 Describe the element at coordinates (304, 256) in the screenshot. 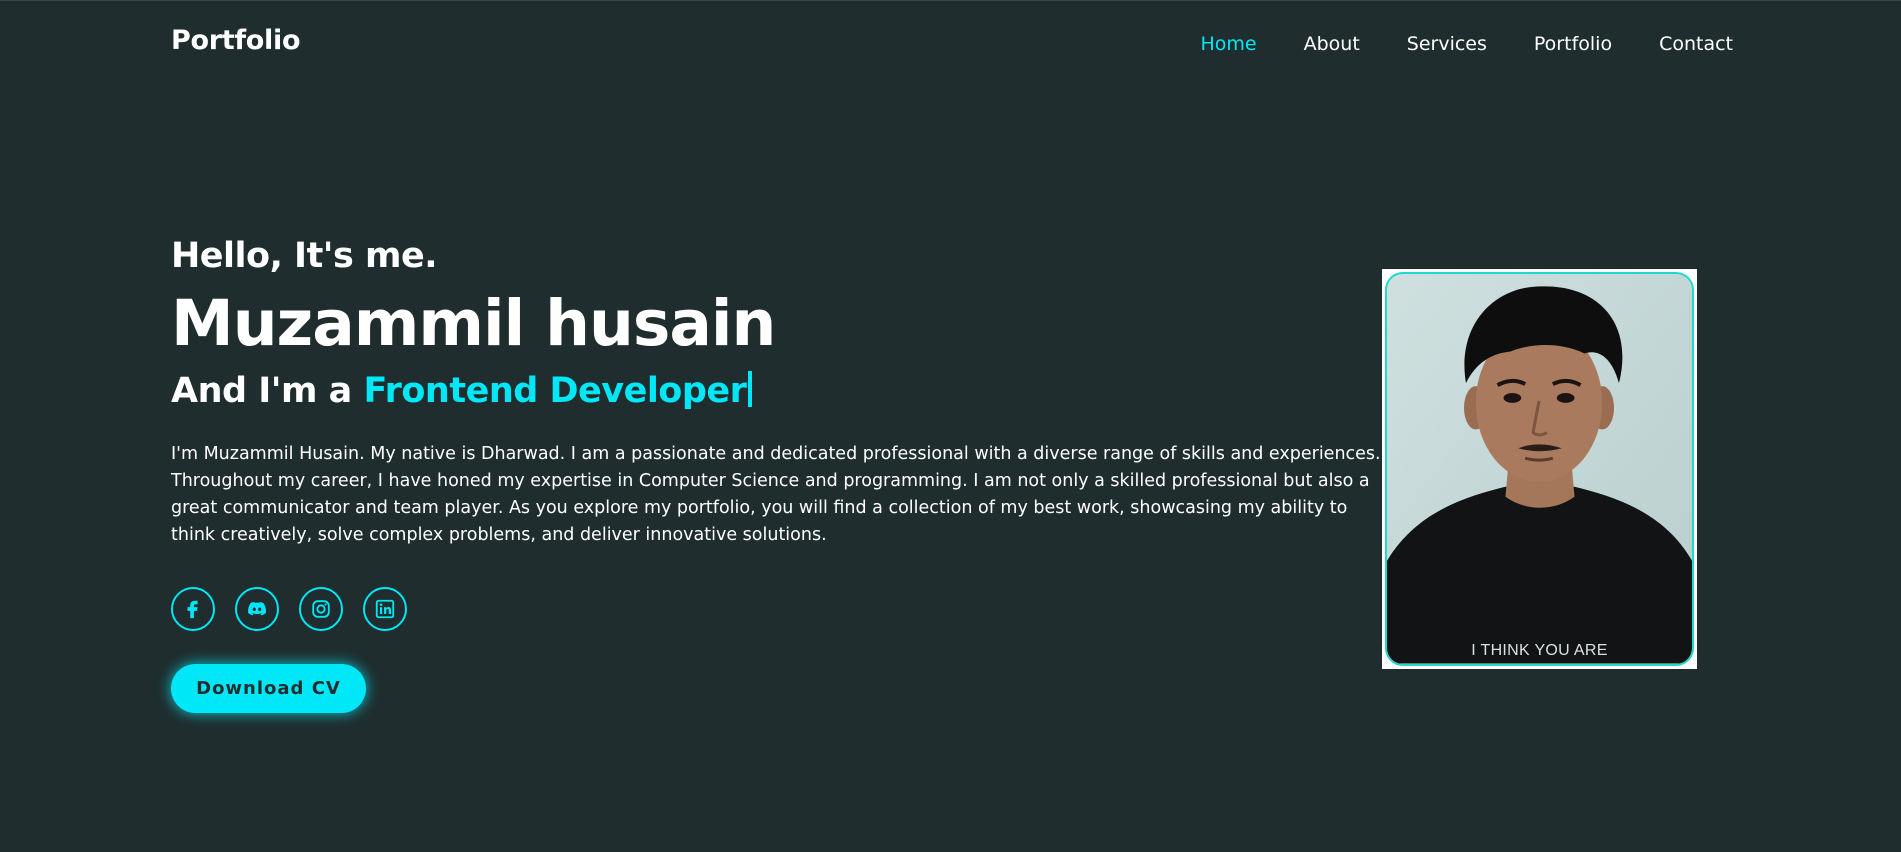

I see `hero-greeting: Hello, It's me.` at that location.